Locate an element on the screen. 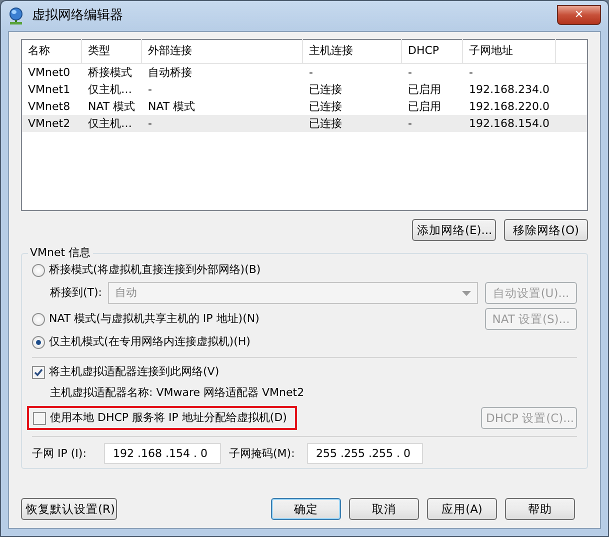  column-header: 主机连接 is located at coordinates (352, 51).